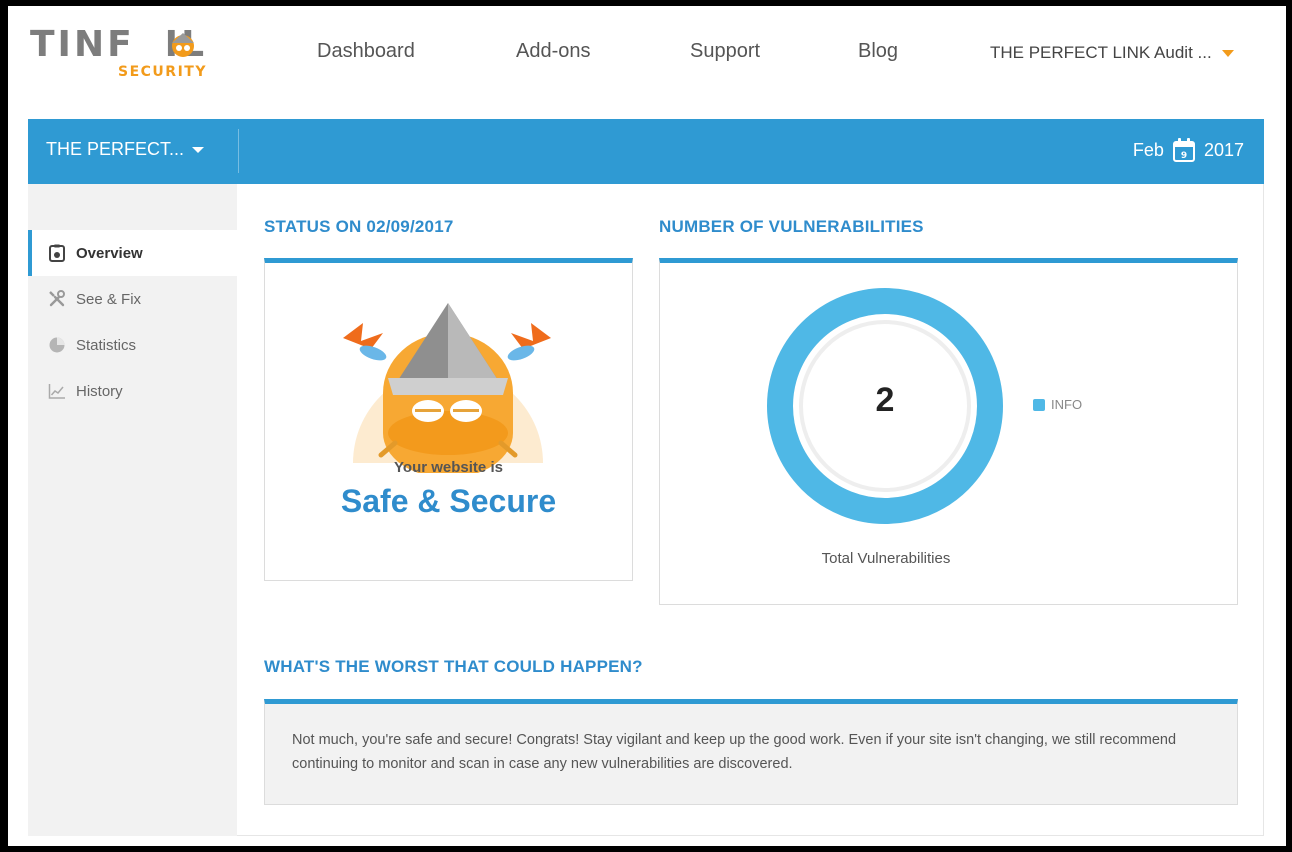  What do you see at coordinates (140, 54) in the screenshot?
I see `tinfoil-logo: TINFIL SECURITY` at bounding box center [140, 54].